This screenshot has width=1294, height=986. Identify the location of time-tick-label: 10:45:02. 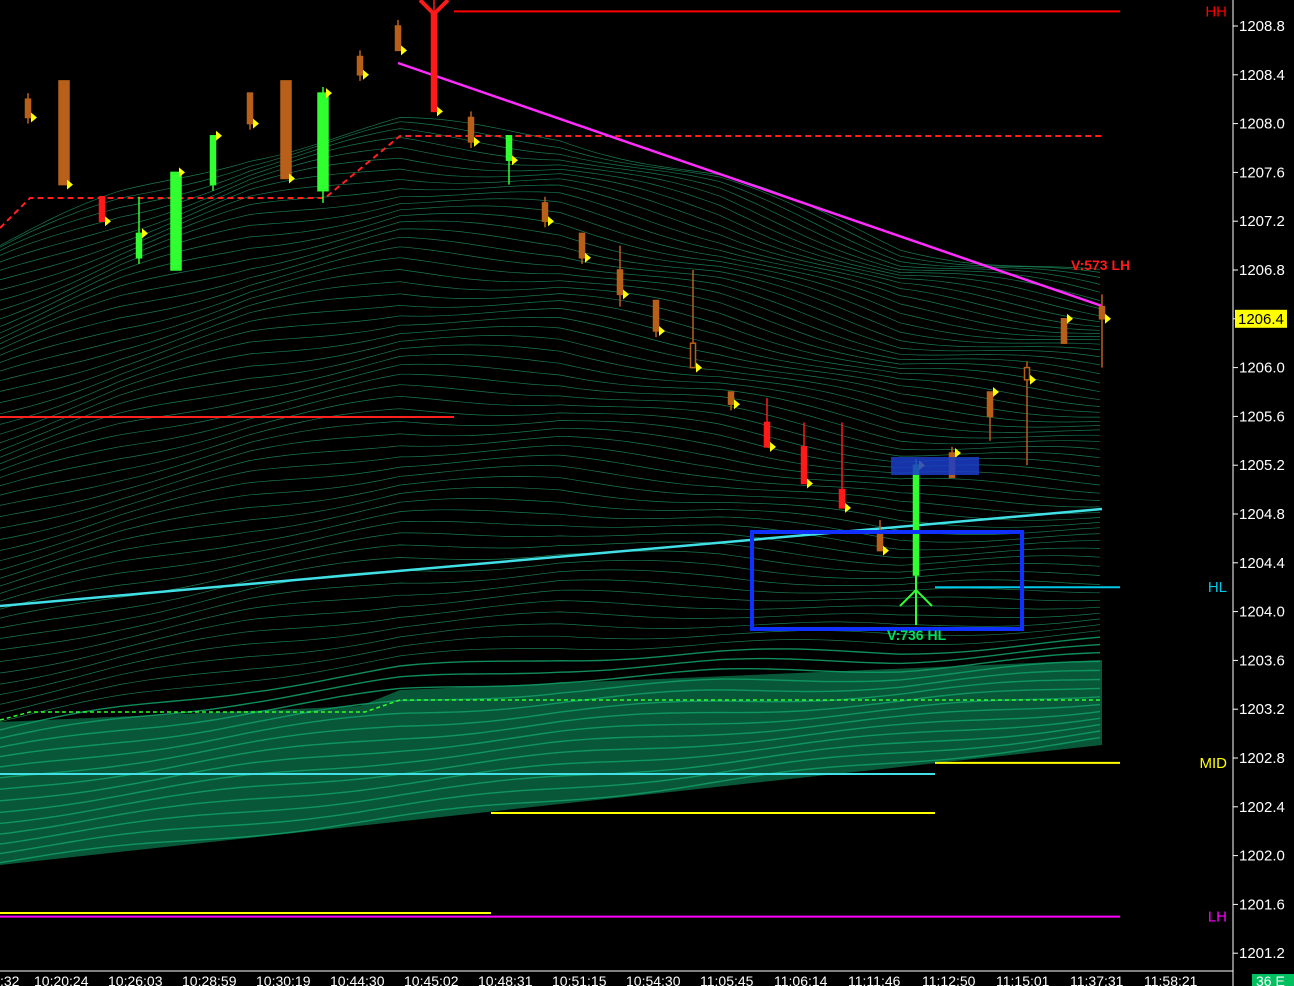
(431, 979).